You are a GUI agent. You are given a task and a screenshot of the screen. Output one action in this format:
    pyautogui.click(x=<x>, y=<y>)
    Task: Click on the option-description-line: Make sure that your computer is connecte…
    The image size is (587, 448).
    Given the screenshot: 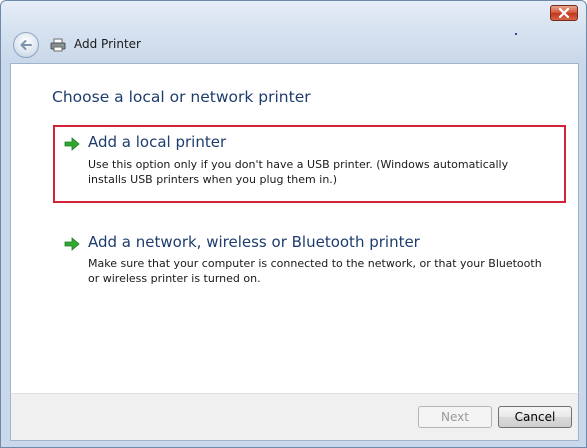 What is the action you would take?
    pyautogui.click(x=315, y=263)
    